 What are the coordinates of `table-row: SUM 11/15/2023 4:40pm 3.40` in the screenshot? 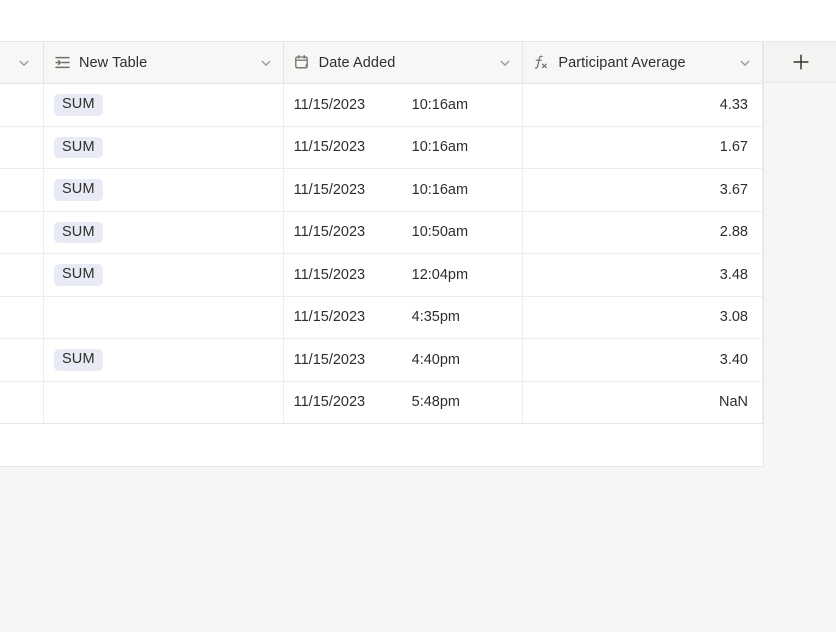 It's located at (381, 360).